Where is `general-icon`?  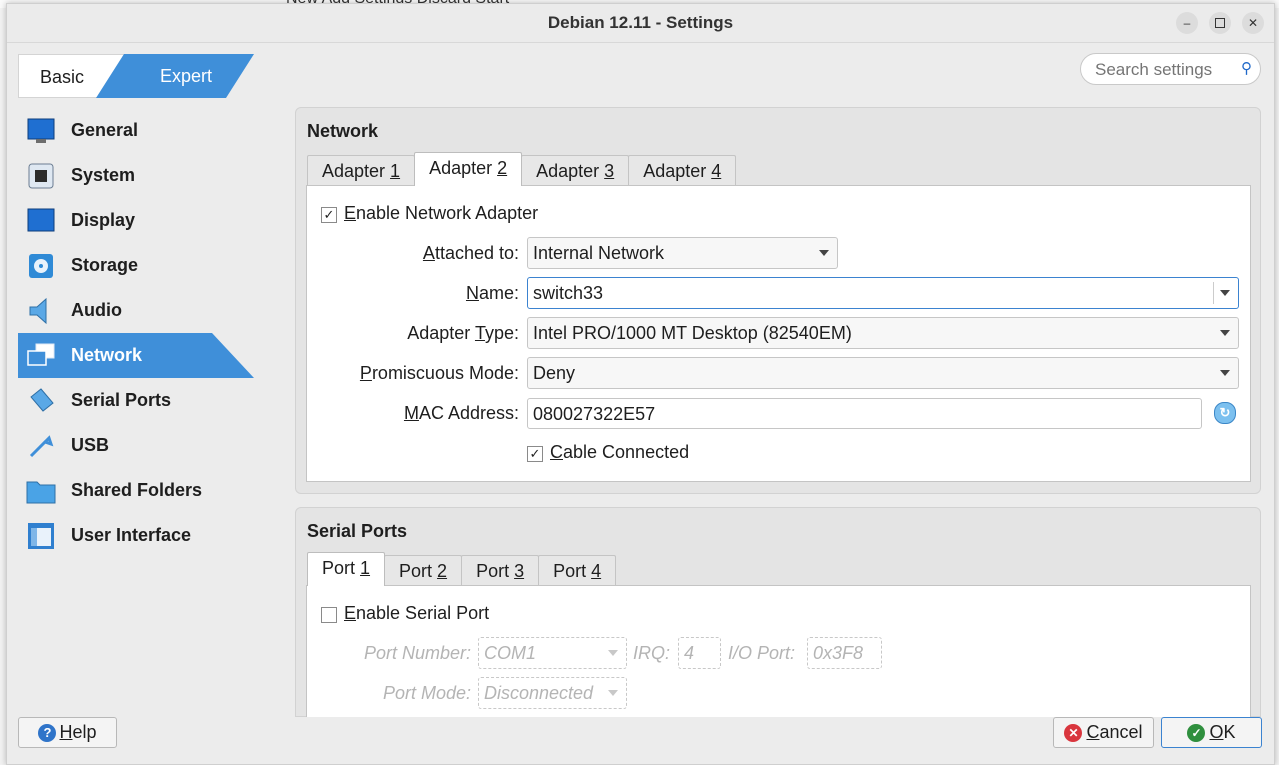 general-icon is located at coordinates (41, 131).